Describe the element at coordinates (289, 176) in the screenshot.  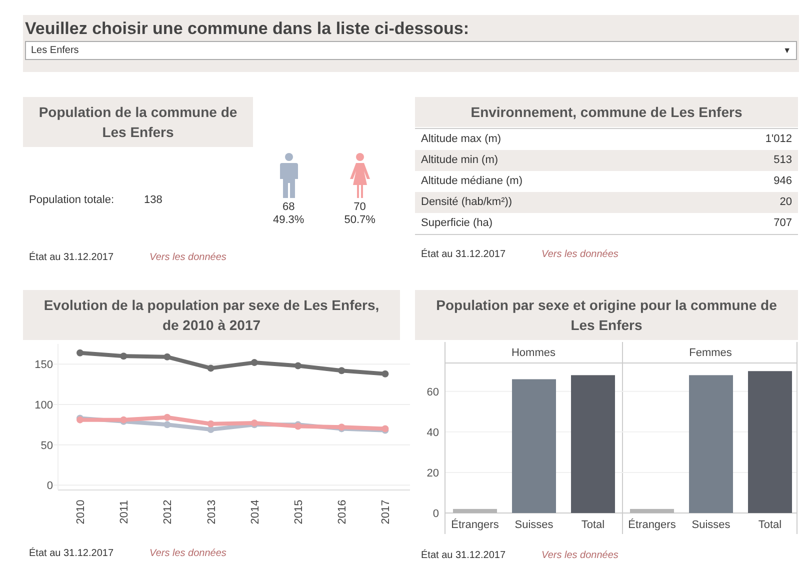
I see `man-icon` at that location.